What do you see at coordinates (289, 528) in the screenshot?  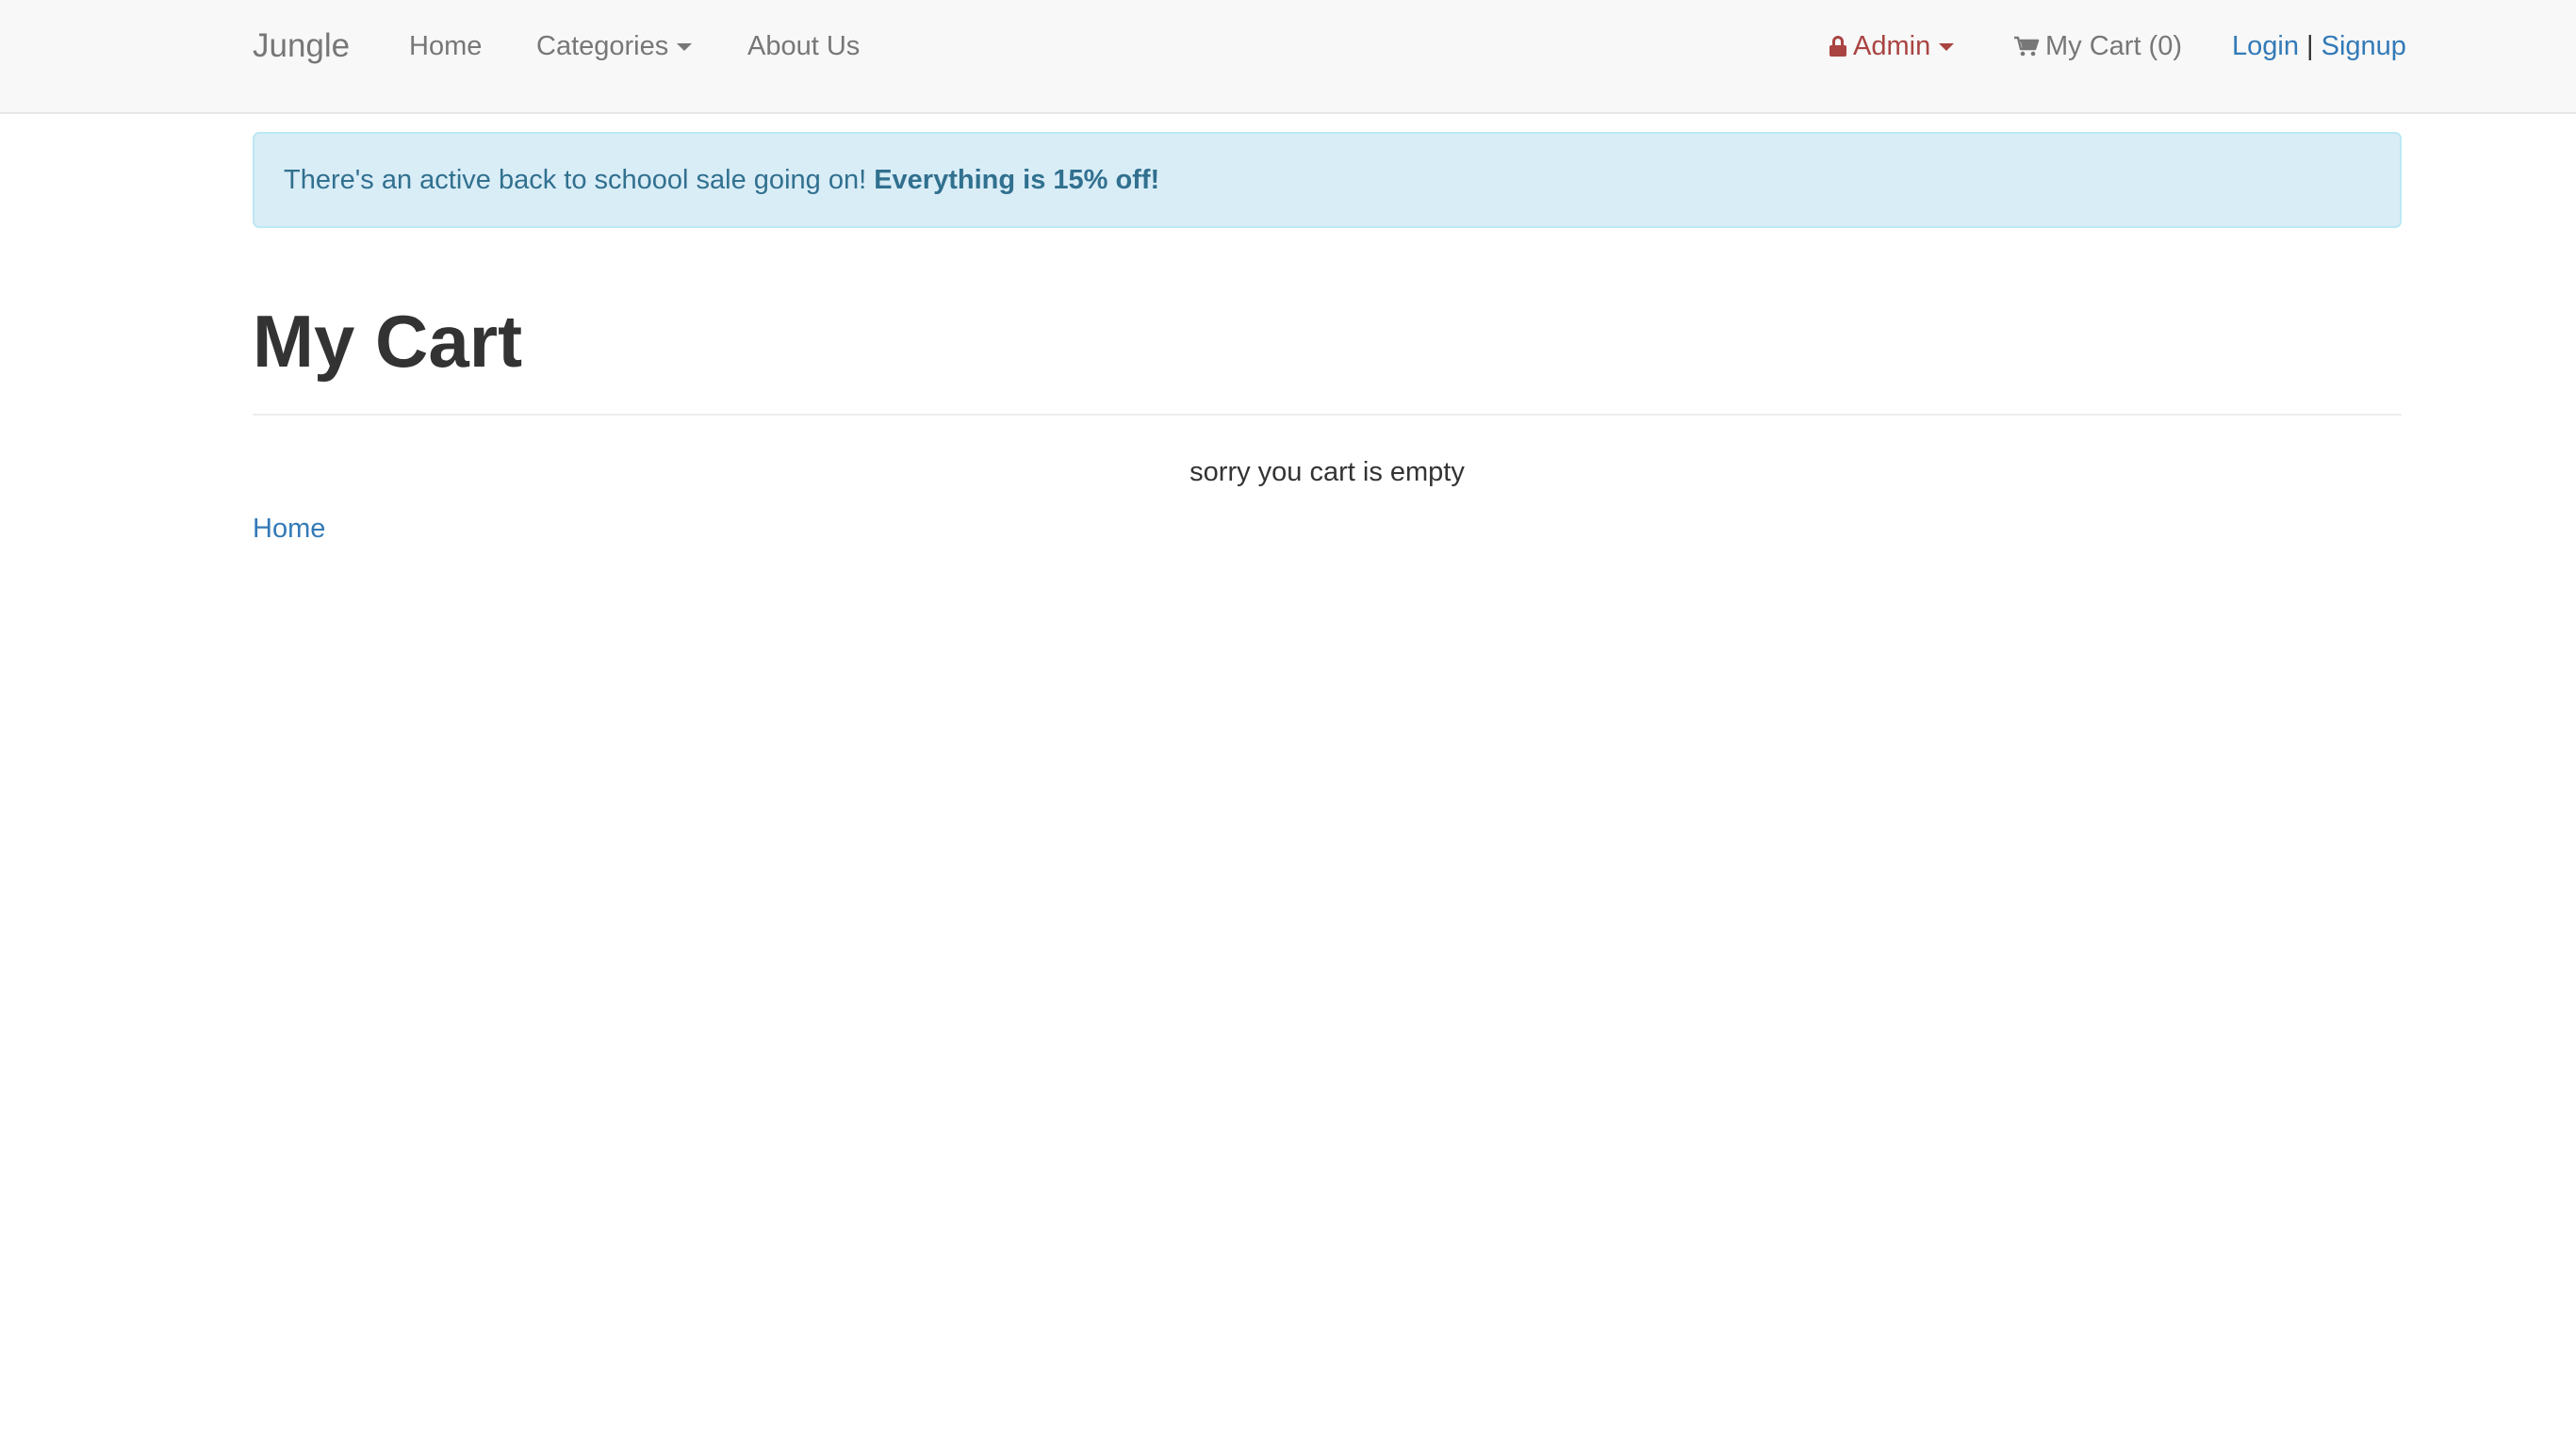 I see `home-link: Home` at bounding box center [289, 528].